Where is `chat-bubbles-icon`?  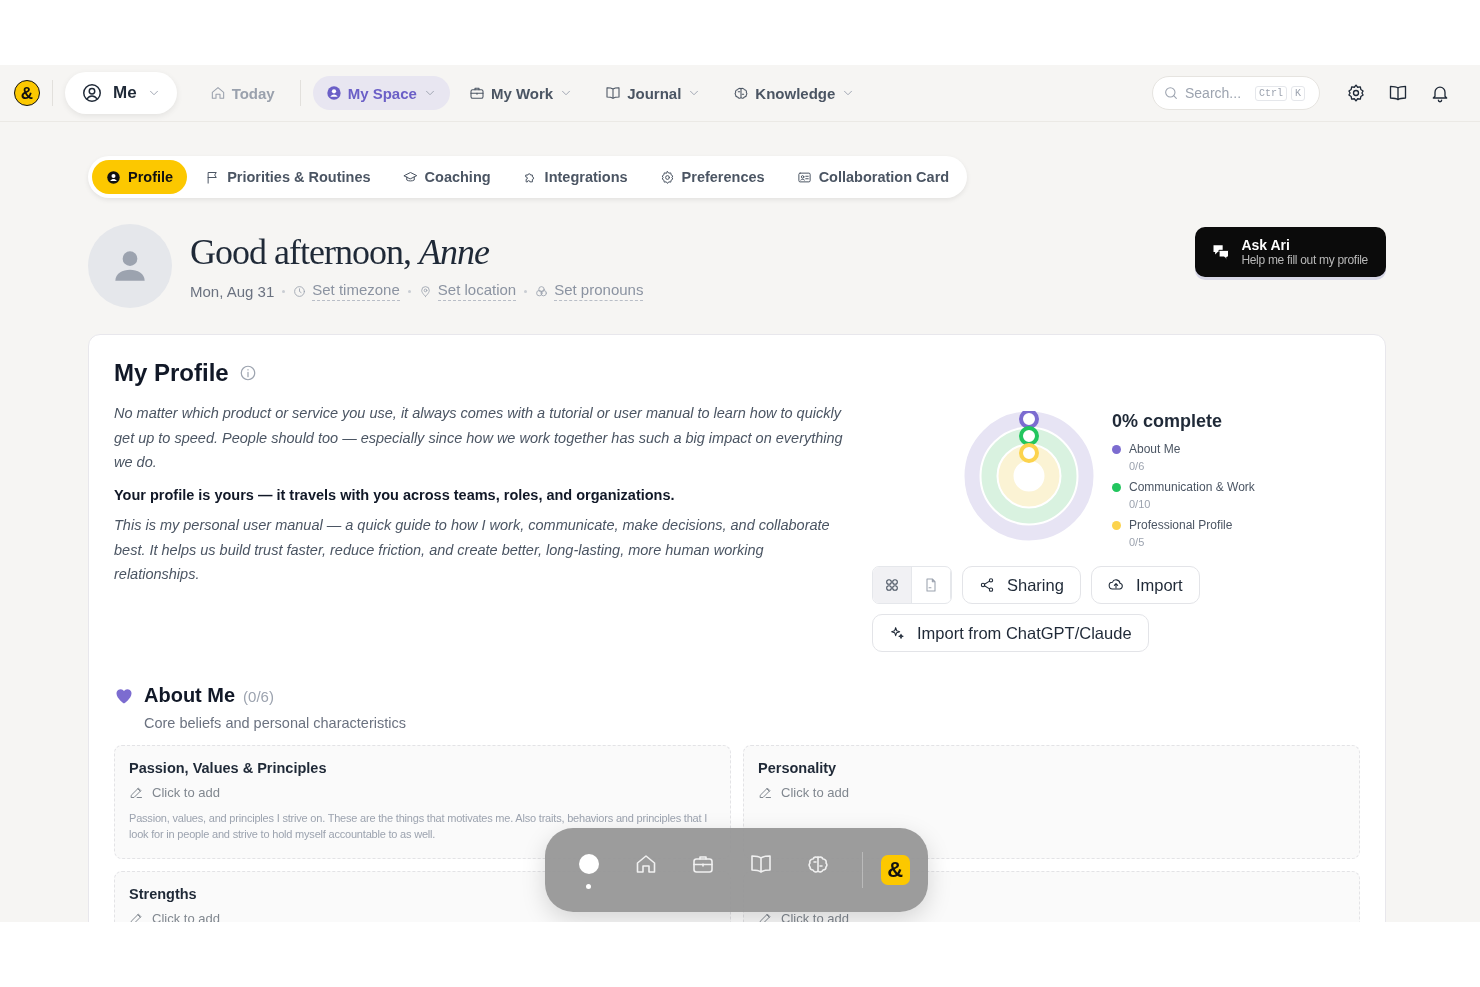 chat-bubbles-icon is located at coordinates (1221, 252).